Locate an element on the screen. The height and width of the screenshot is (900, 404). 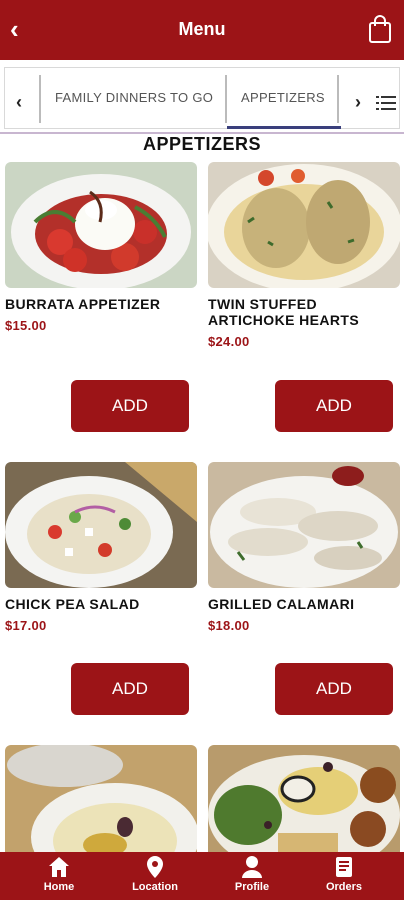
category-tab-strip: ‹ FAMILY DINNERS TO GO APPETIZERS › is located at coordinates (202, 98).